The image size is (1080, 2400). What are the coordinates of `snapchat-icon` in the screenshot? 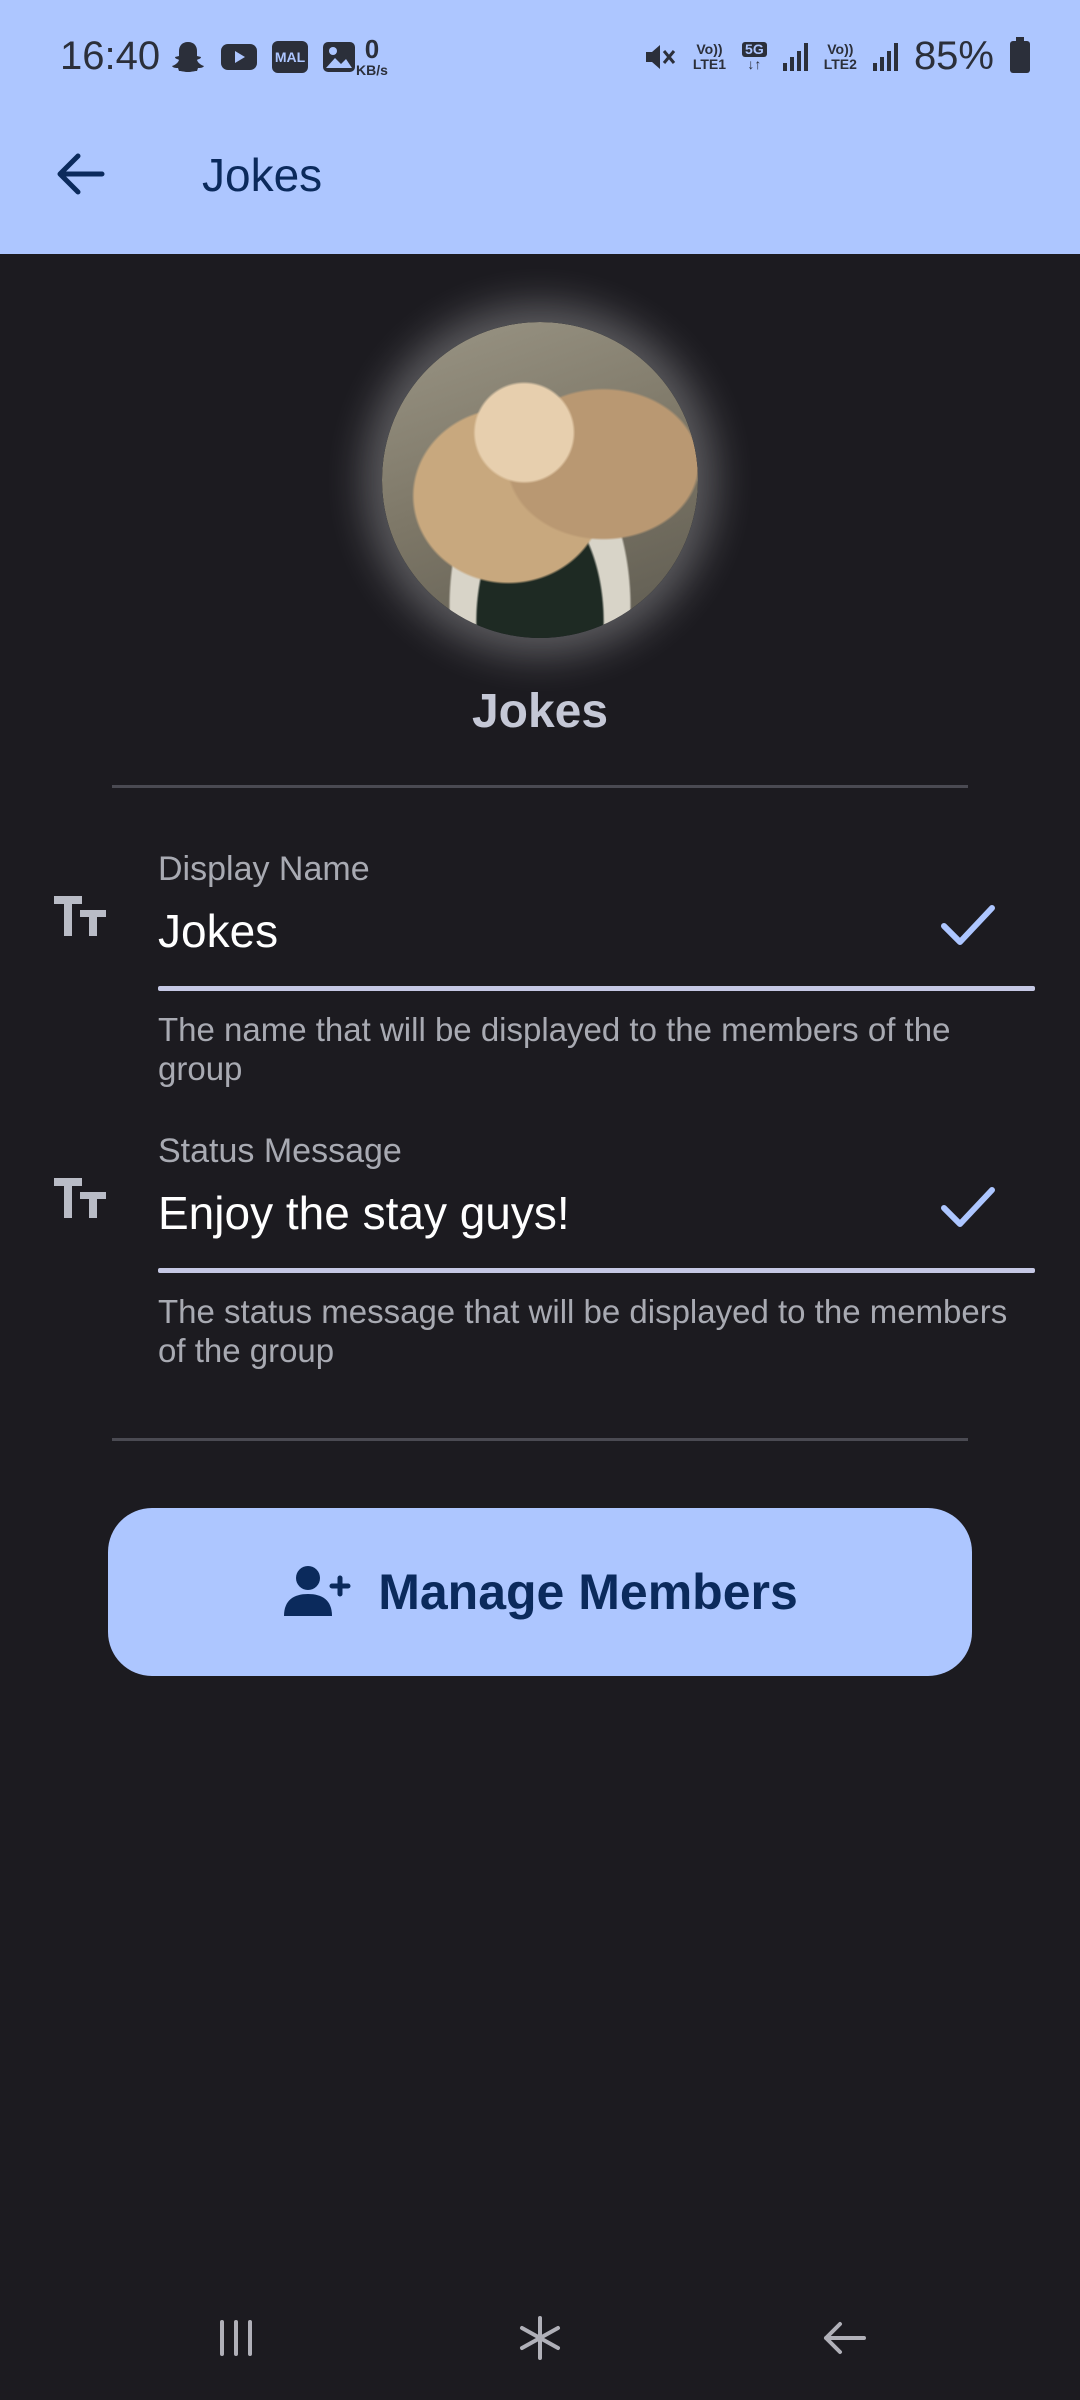 It's located at (188, 57).